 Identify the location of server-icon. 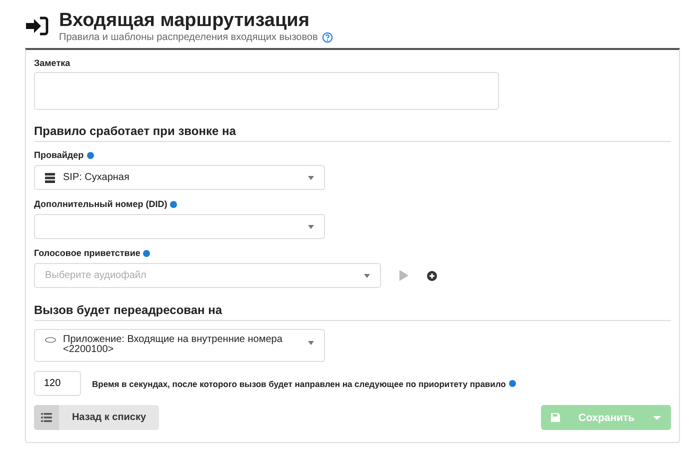
(50, 177).